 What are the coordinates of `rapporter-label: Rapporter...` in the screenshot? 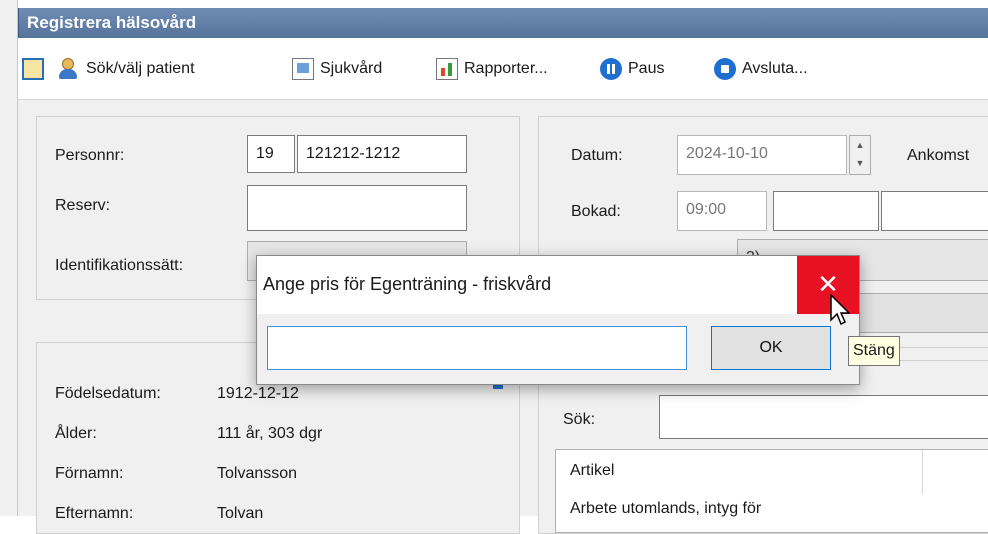 It's located at (506, 68).